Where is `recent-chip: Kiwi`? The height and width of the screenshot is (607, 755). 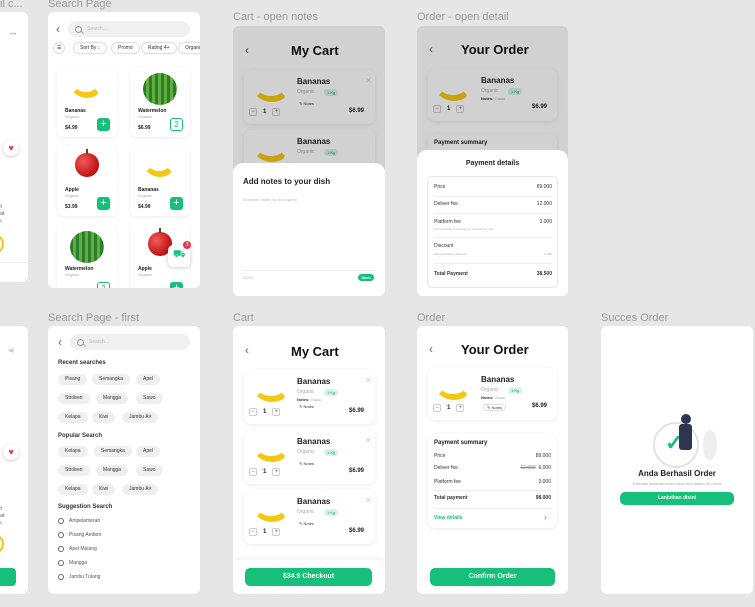 recent-chip: Kiwi is located at coordinates (104, 417).